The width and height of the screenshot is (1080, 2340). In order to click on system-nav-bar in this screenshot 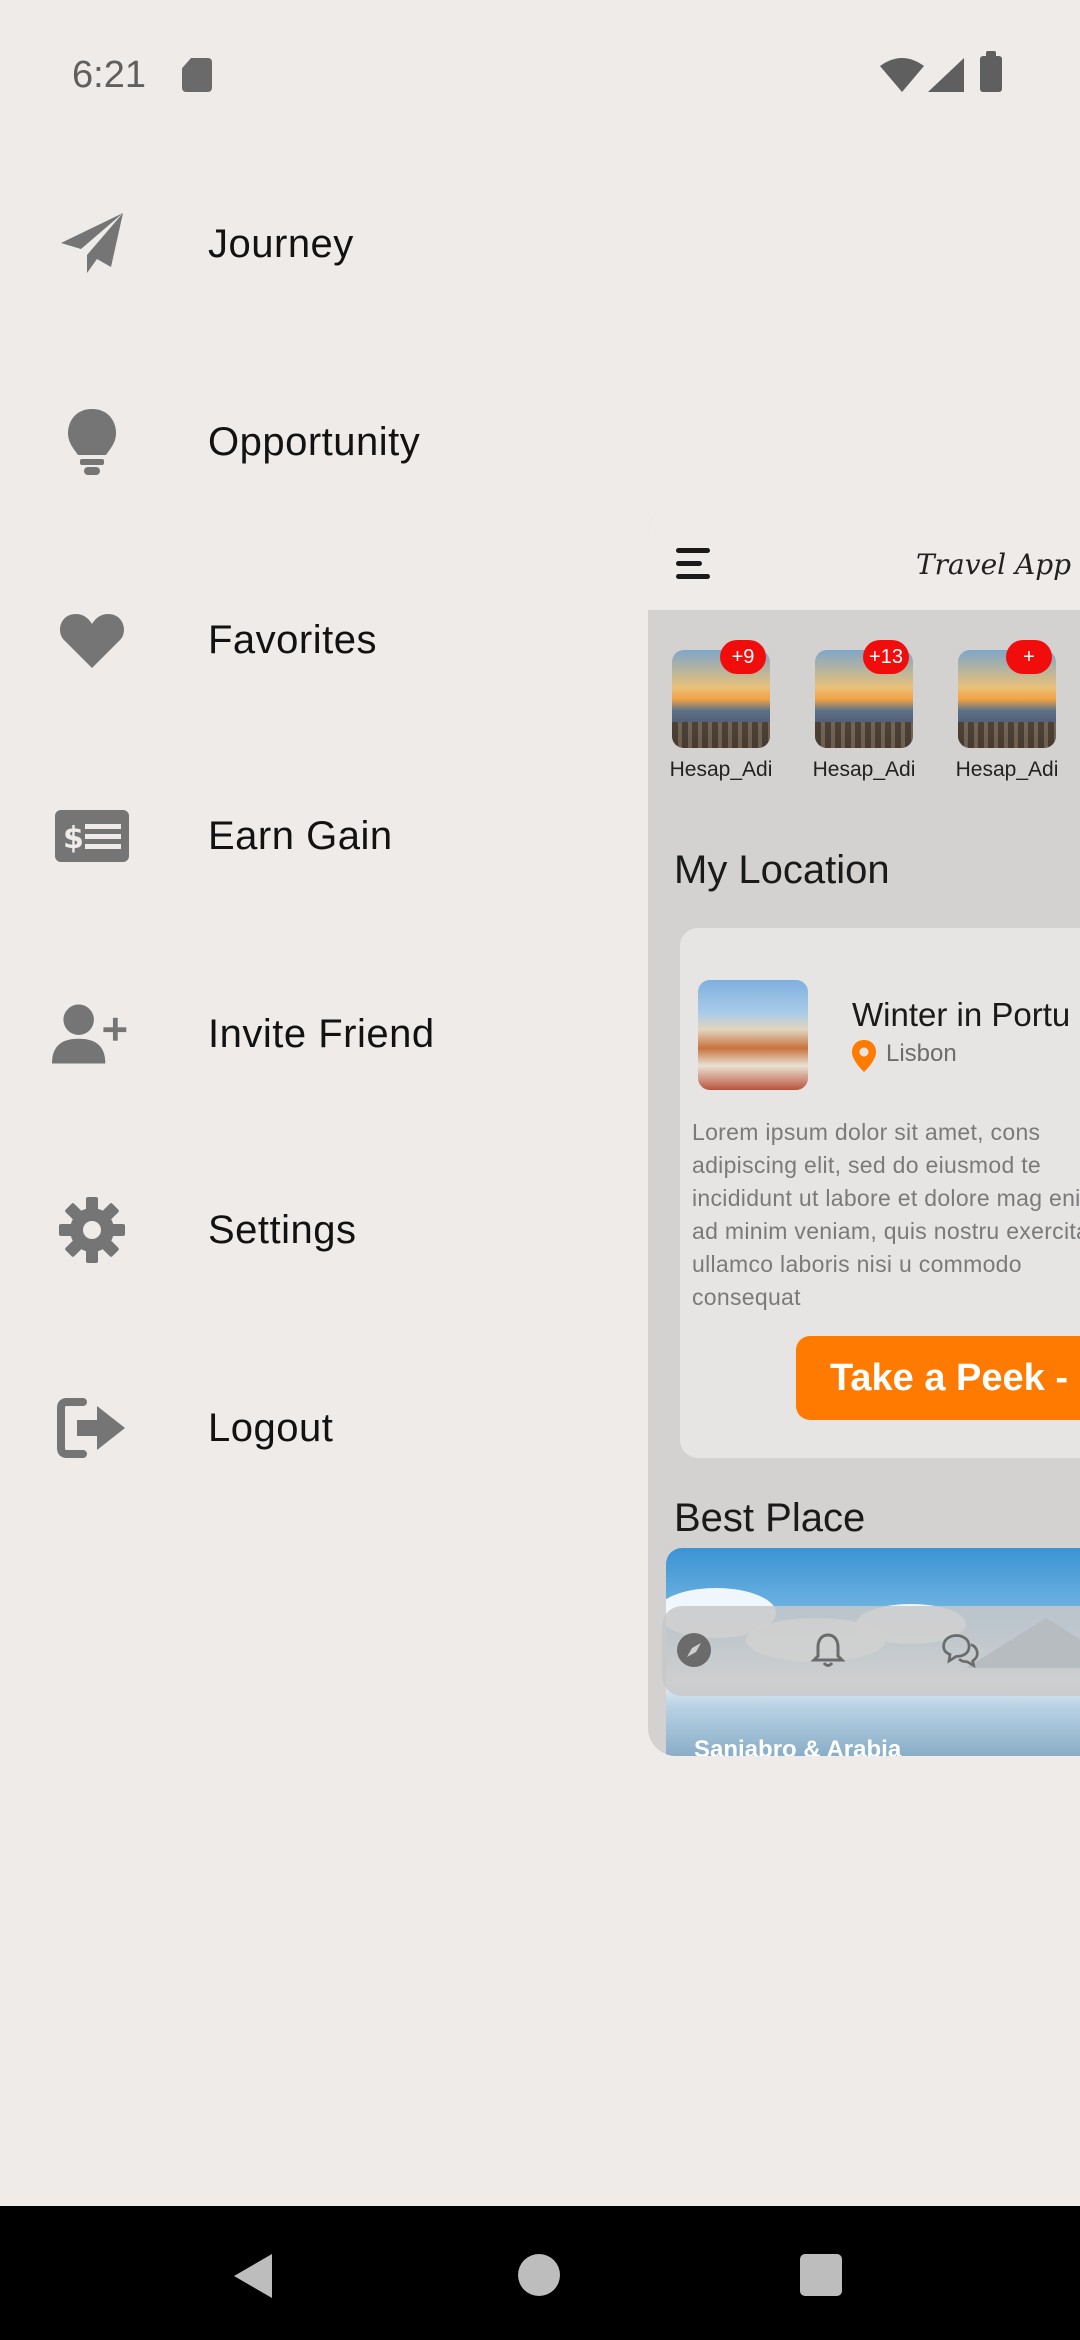, I will do `click(540, 2273)`.